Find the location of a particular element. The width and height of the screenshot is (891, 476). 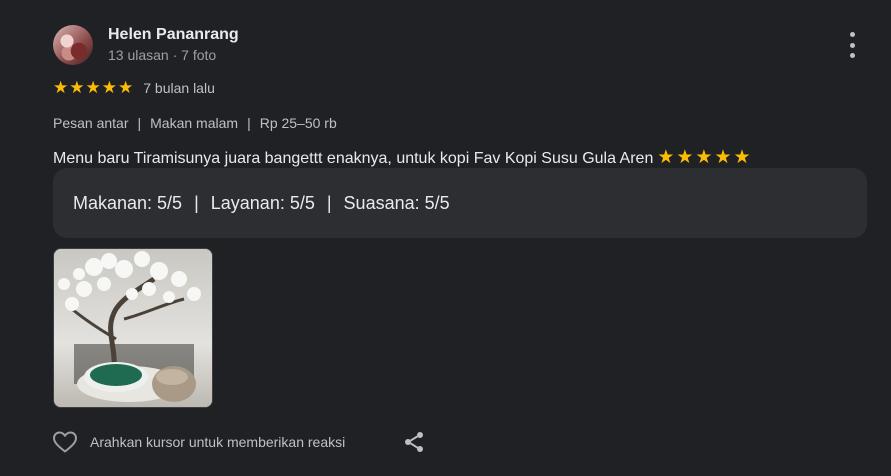

tag-meal: Makan malam is located at coordinates (194, 123).